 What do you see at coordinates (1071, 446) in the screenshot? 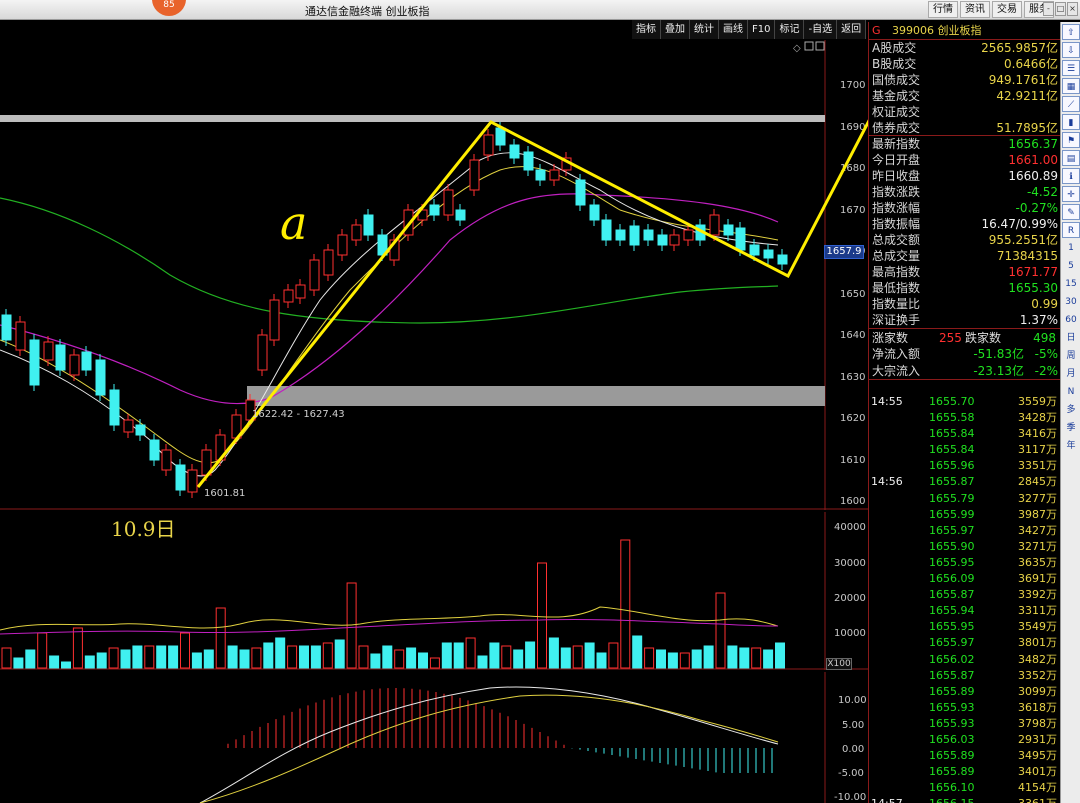
I see `period-button: 年` at bounding box center [1071, 446].